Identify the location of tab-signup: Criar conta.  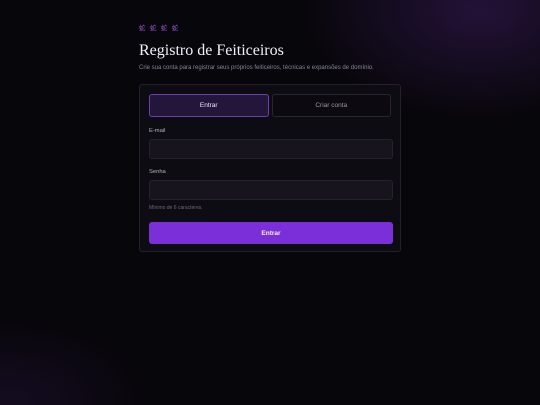
(331, 105).